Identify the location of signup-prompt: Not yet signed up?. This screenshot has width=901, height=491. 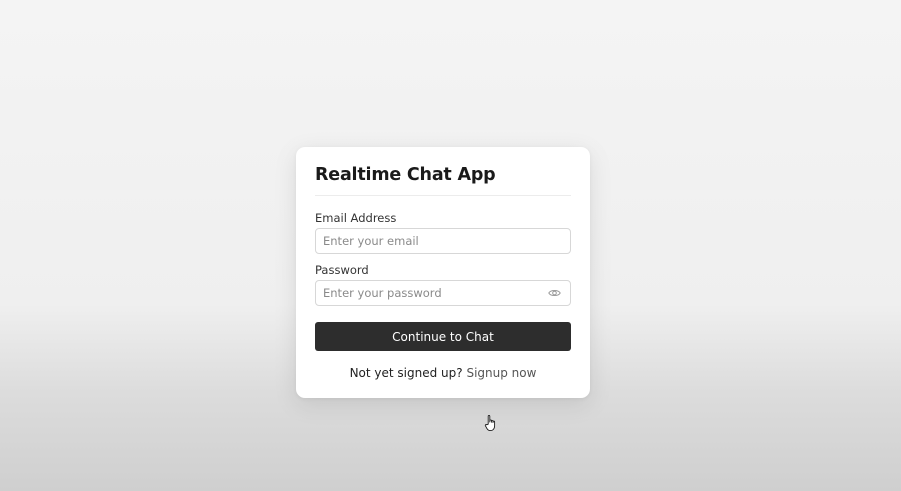
(406, 373).